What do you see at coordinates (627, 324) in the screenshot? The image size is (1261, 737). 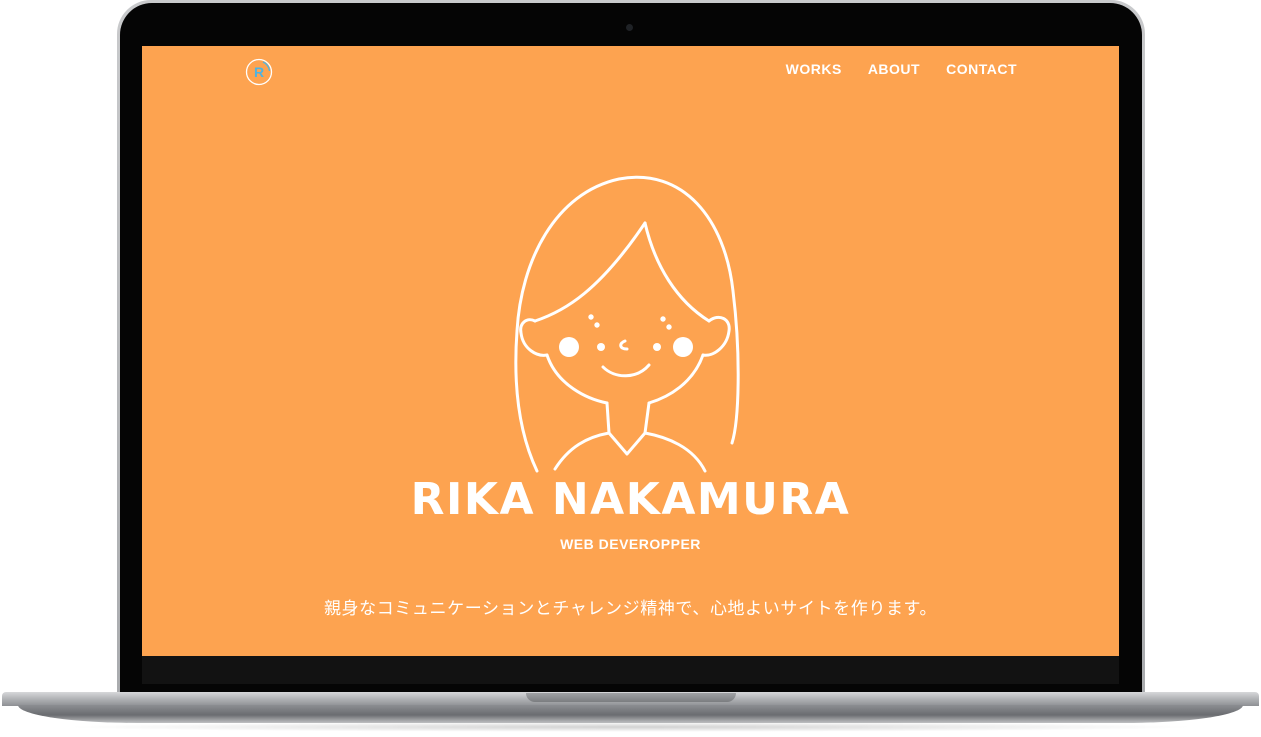 I see `avatar-illustration-icon` at bounding box center [627, 324].